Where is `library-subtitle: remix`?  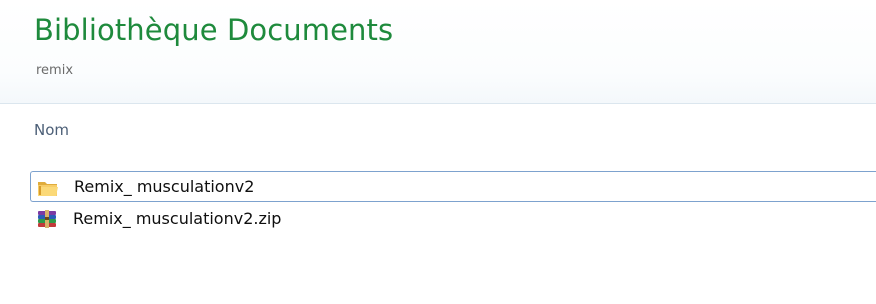
library-subtitle: remix is located at coordinates (54, 71).